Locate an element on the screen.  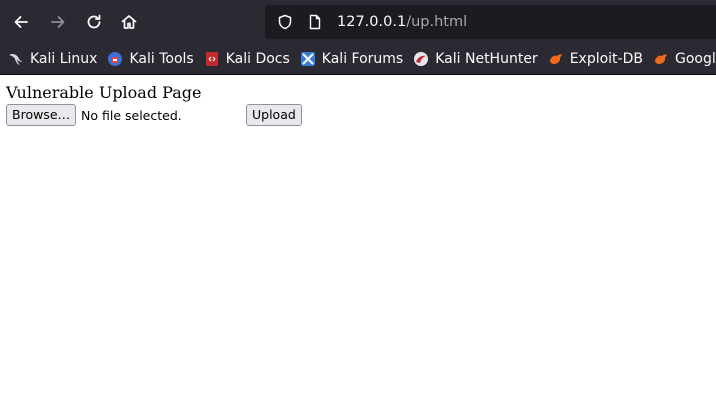
forward-button is located at coordinates (58, 22).